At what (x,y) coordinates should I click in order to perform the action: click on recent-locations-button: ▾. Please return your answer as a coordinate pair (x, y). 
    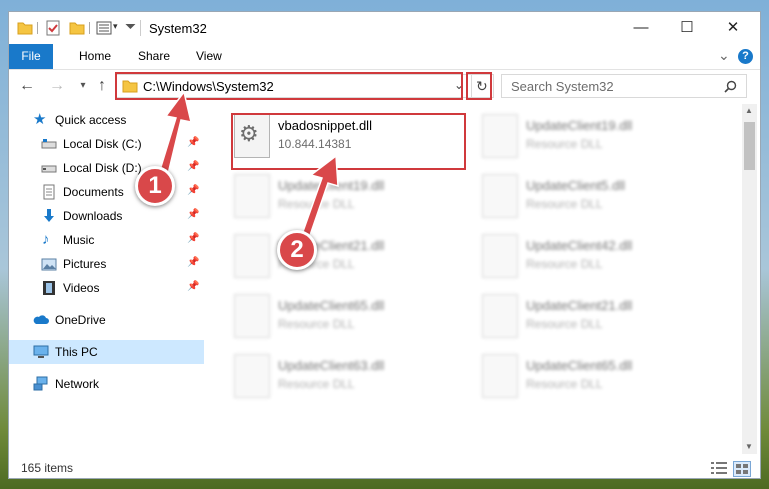
    Looking at the image, I should click on (83, 86).